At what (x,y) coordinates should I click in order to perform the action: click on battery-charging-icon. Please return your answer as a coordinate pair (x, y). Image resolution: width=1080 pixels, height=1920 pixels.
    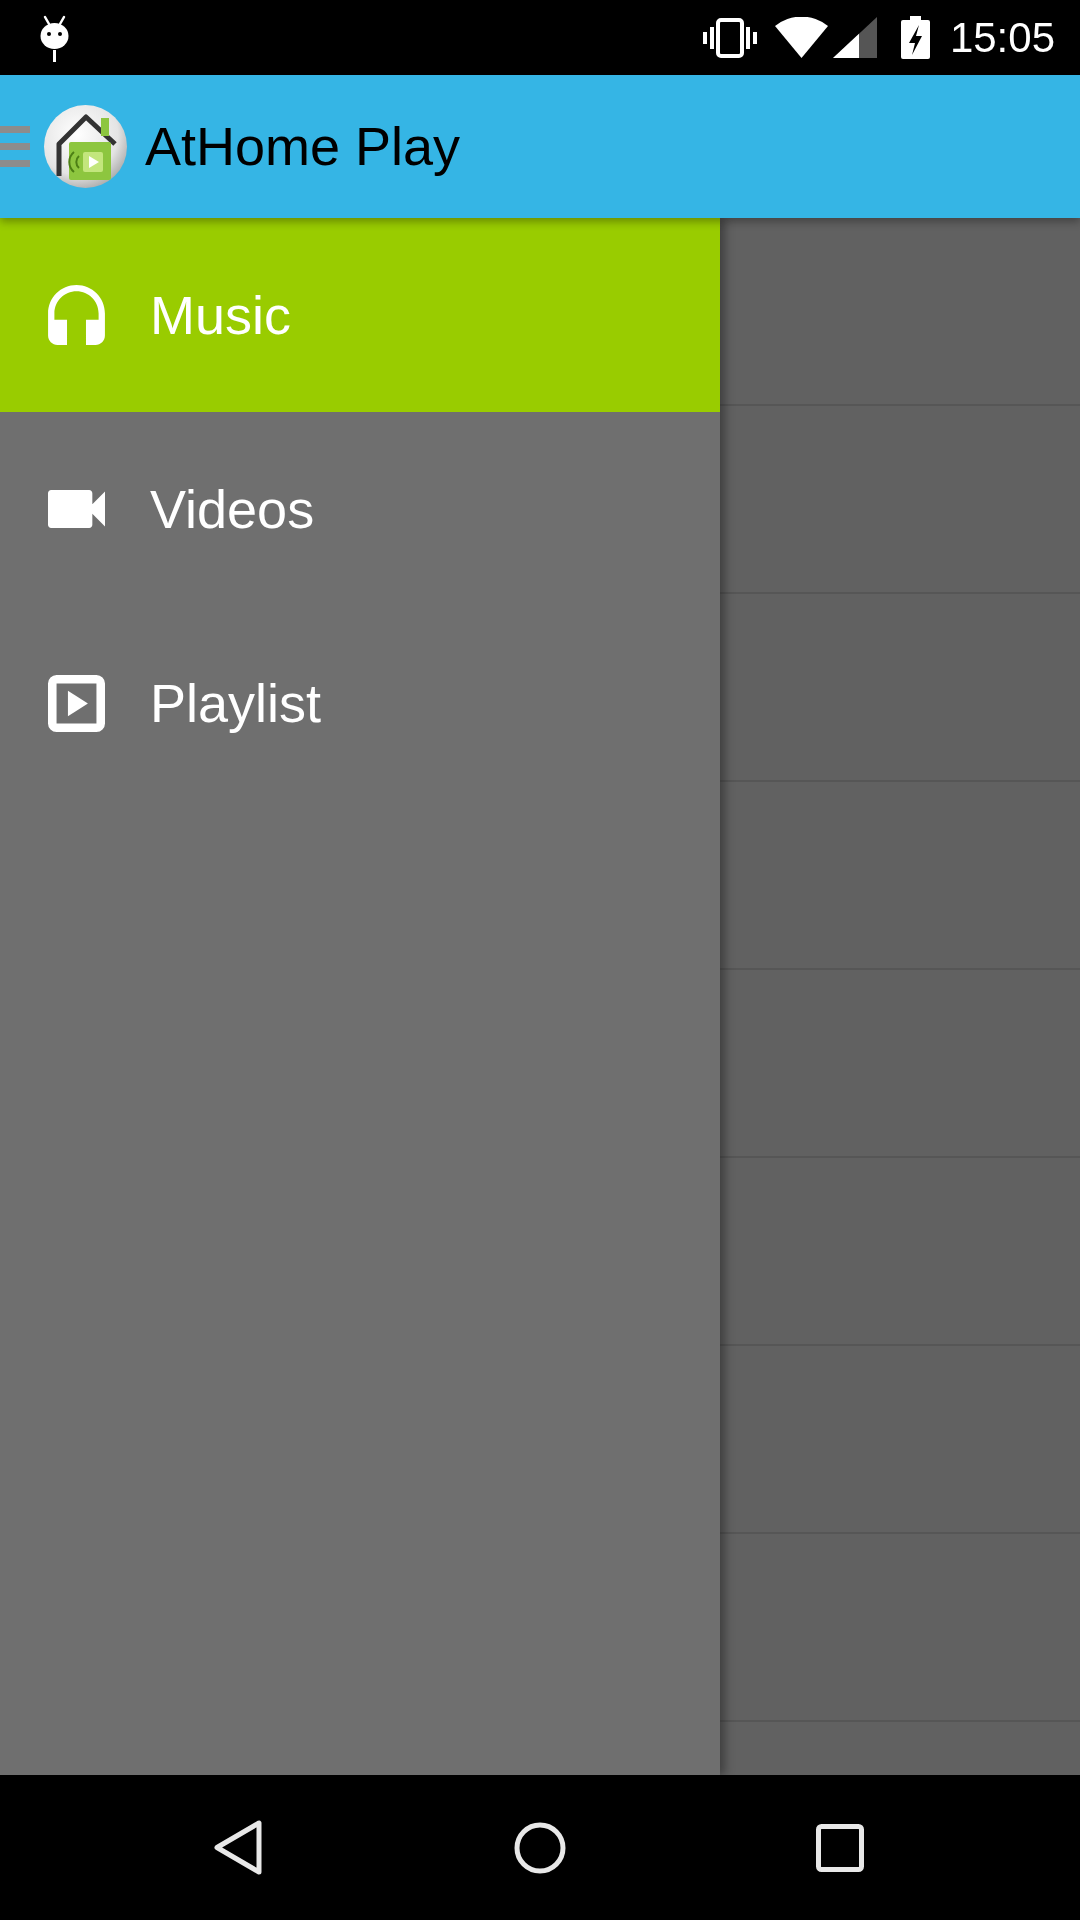
    Looking at the image, I should click on (915, 37).